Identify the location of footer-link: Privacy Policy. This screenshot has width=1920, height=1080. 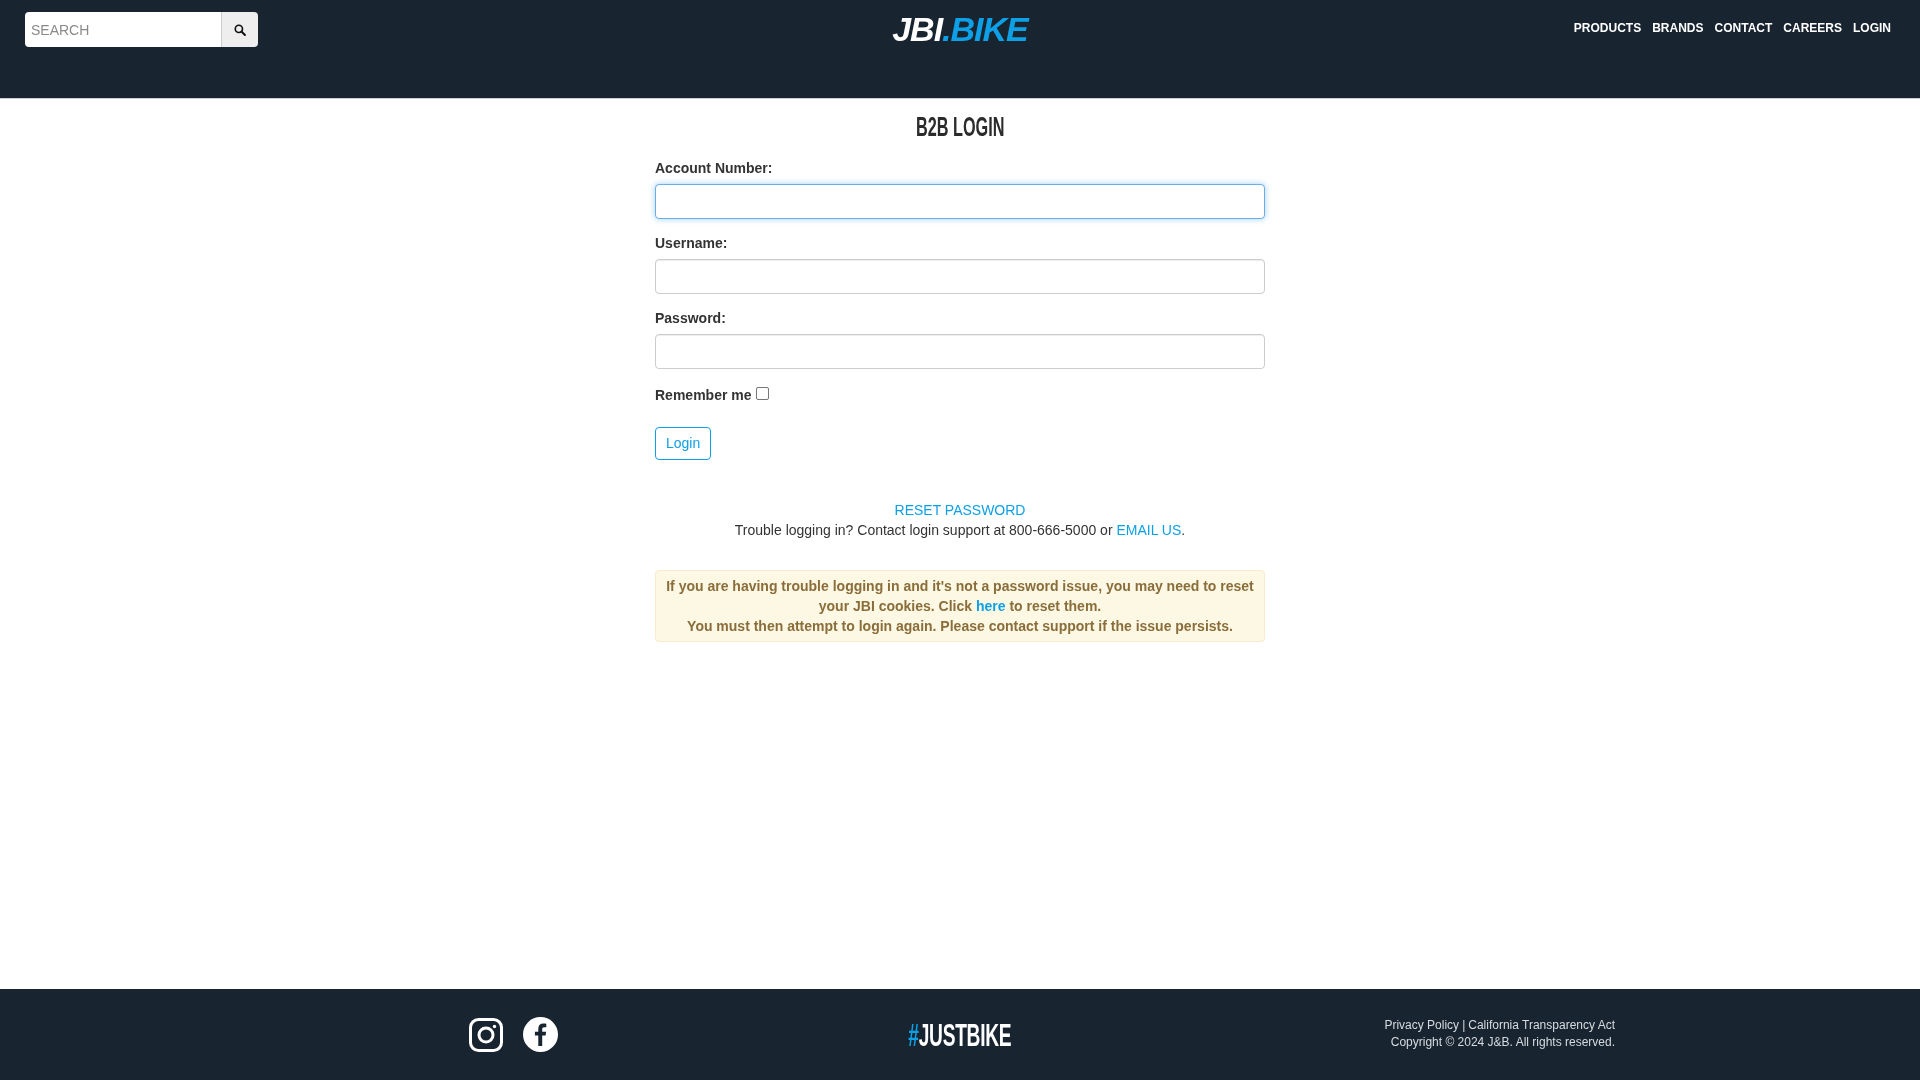
(1422, 1025).